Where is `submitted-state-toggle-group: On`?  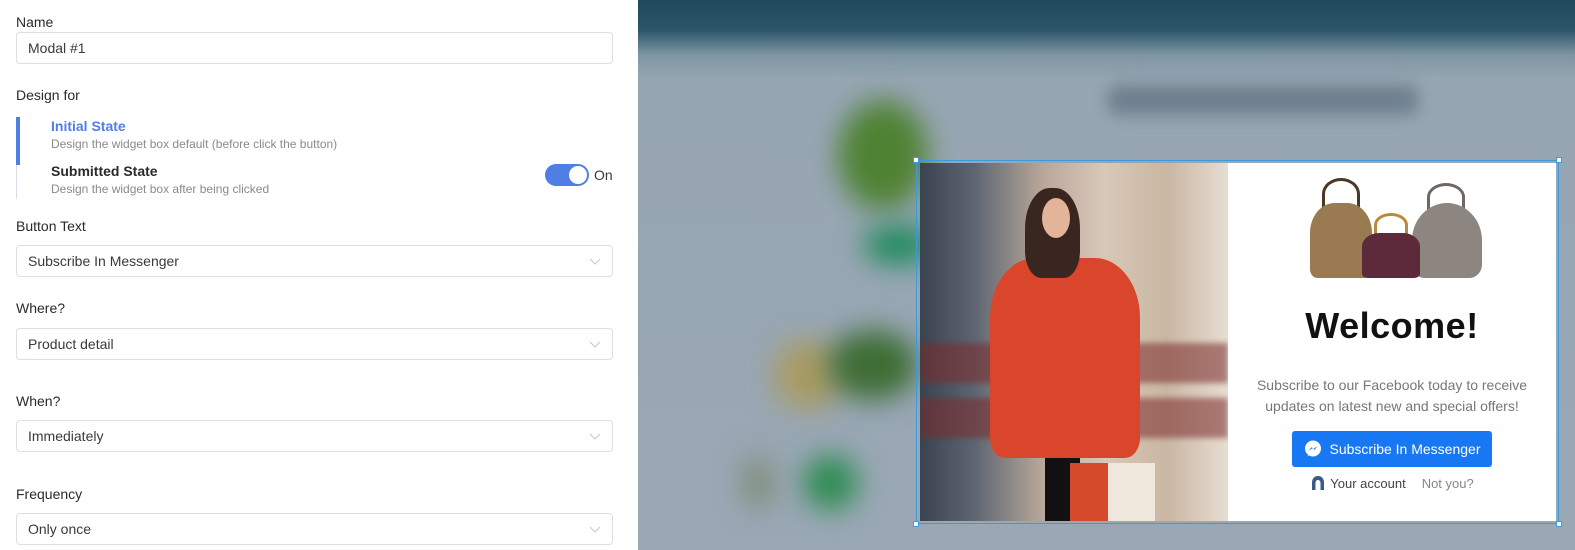 submitted-state-toggle-group: On is located at coordinates (579, 175).